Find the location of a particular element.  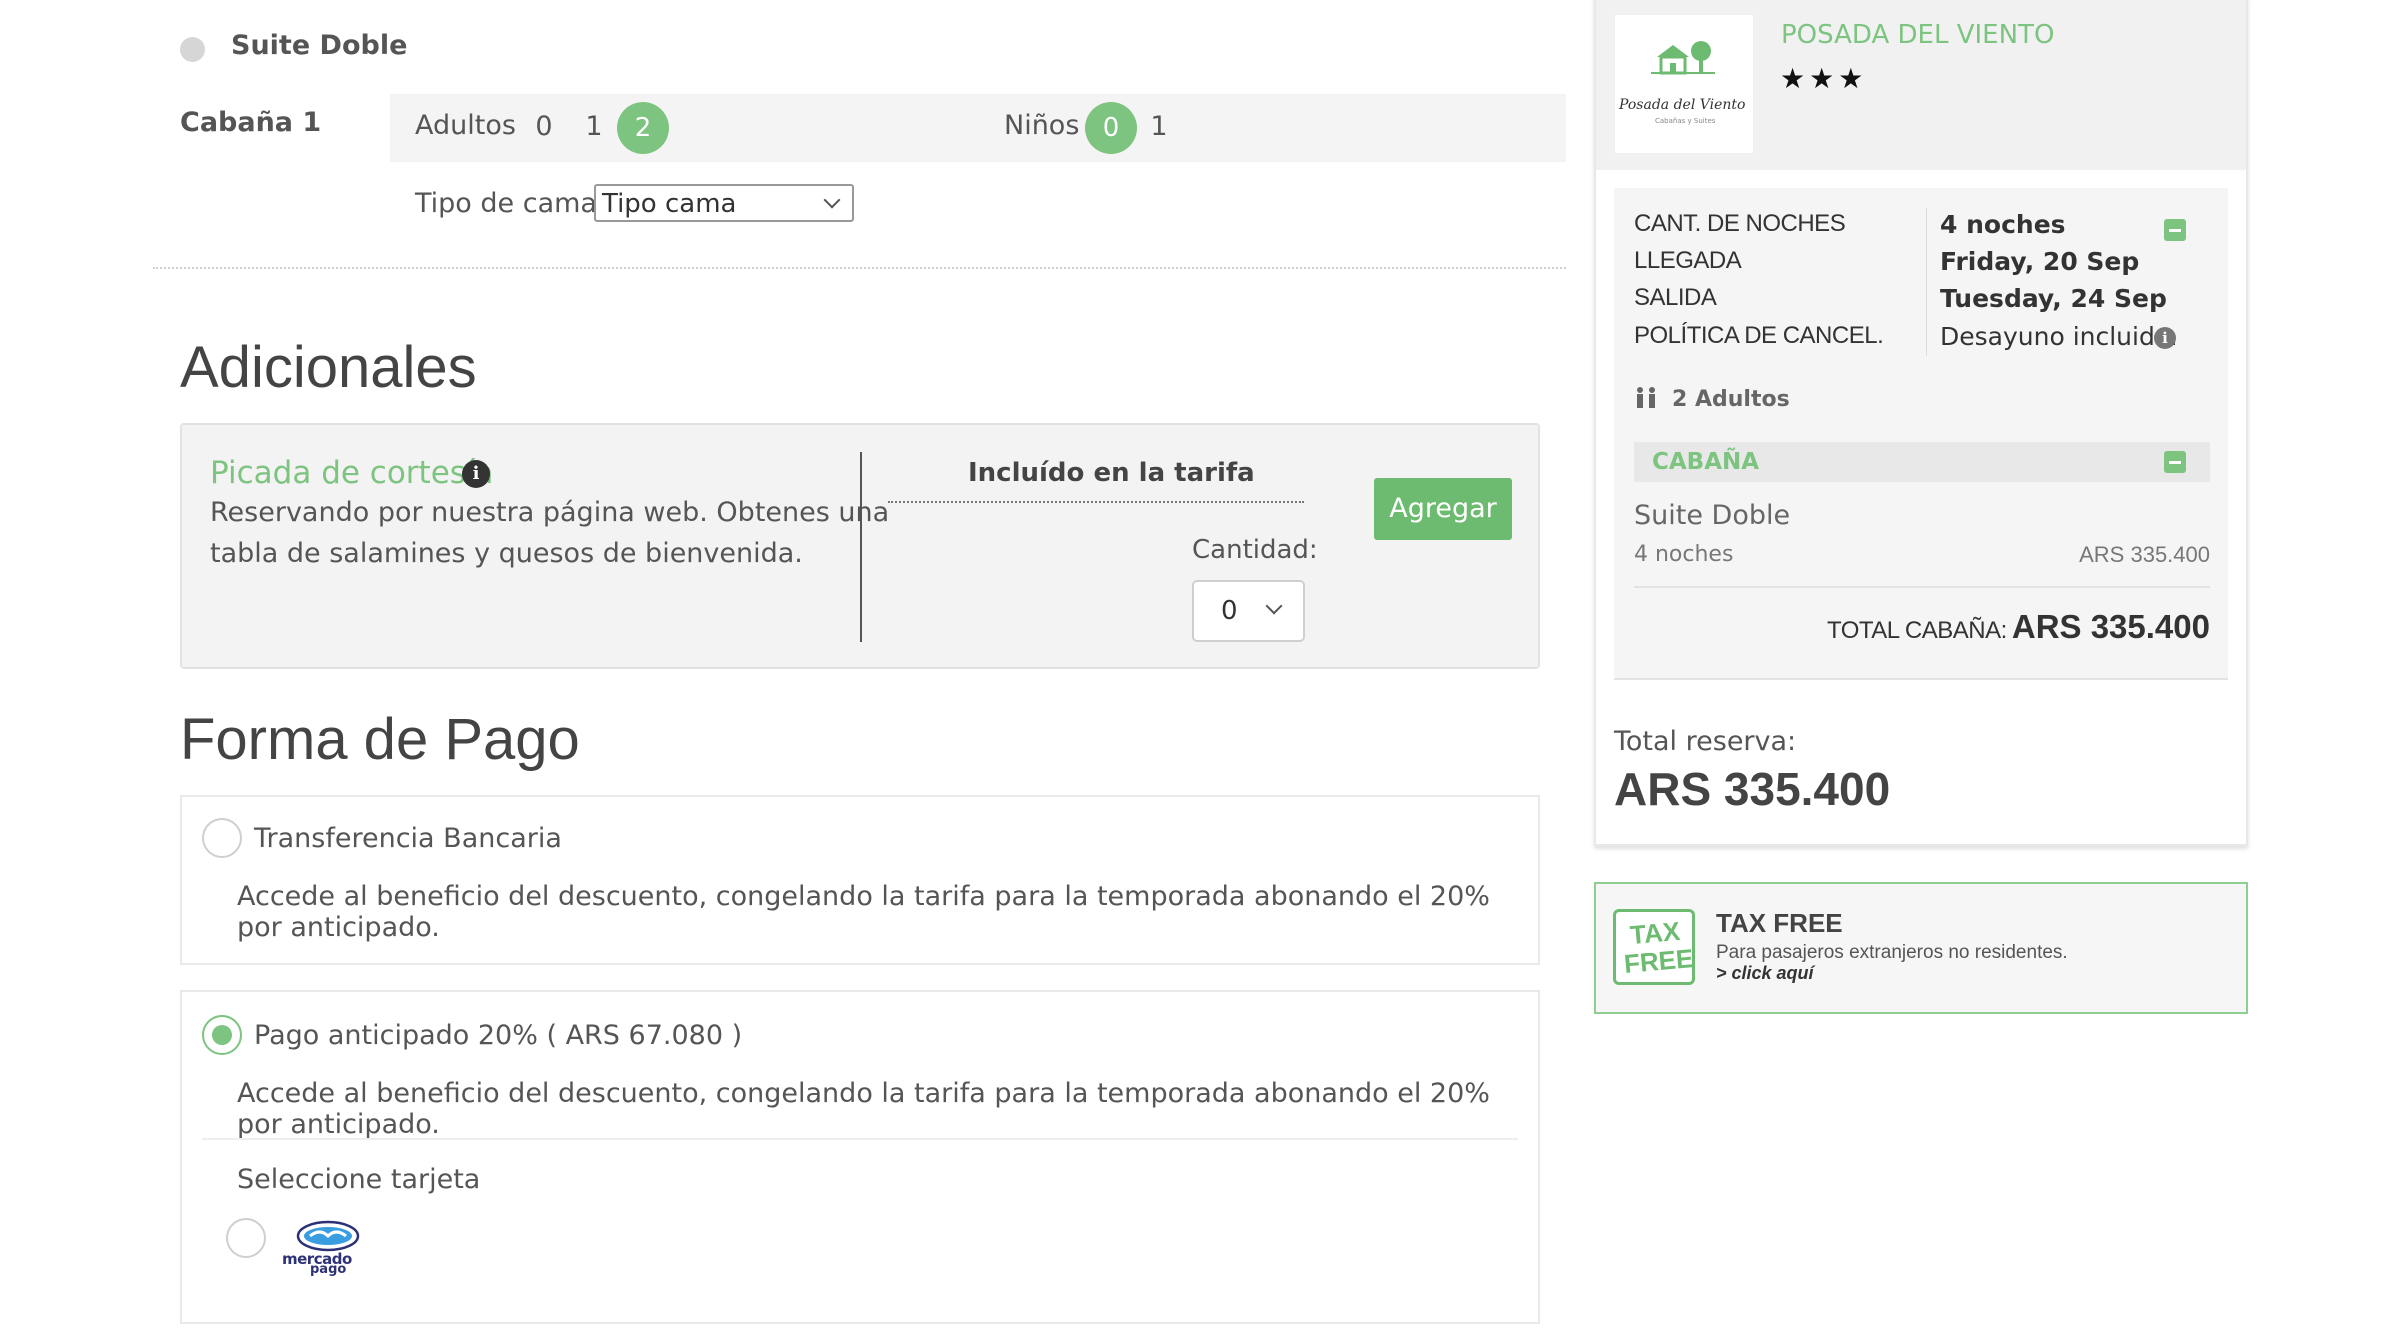

hotel-stars: ★★★ is located at coordinates (1823, 78).